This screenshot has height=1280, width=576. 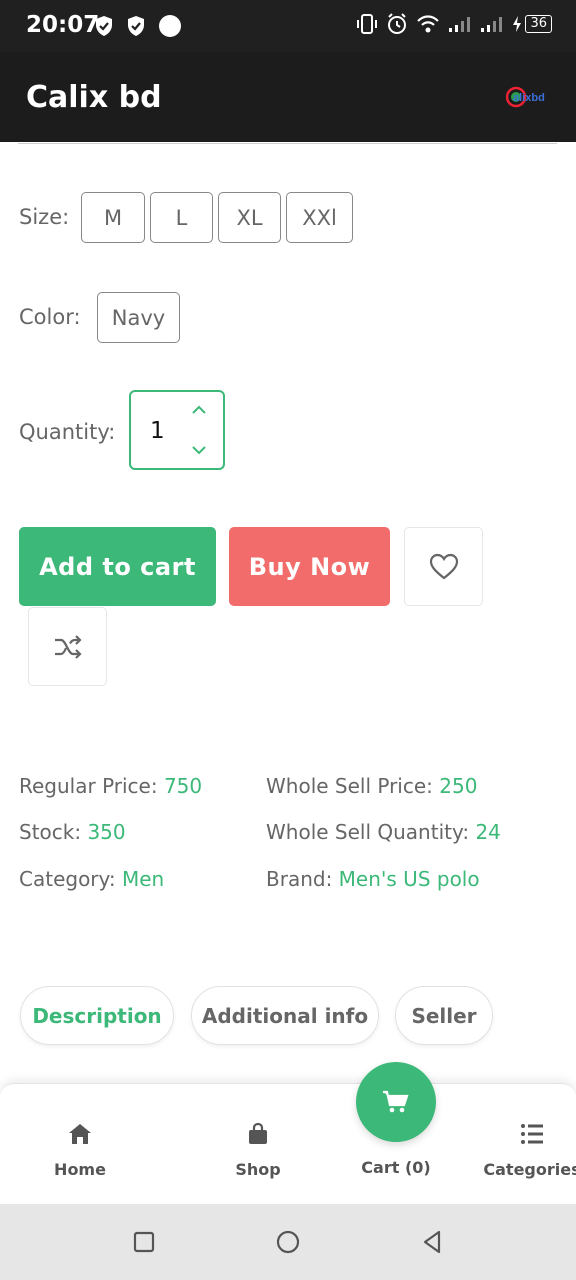 What do you see at coordinates (488, 832) in the screenshot?
I see `wholesale-quantity-value: 24` at bounding box center [488, 832].